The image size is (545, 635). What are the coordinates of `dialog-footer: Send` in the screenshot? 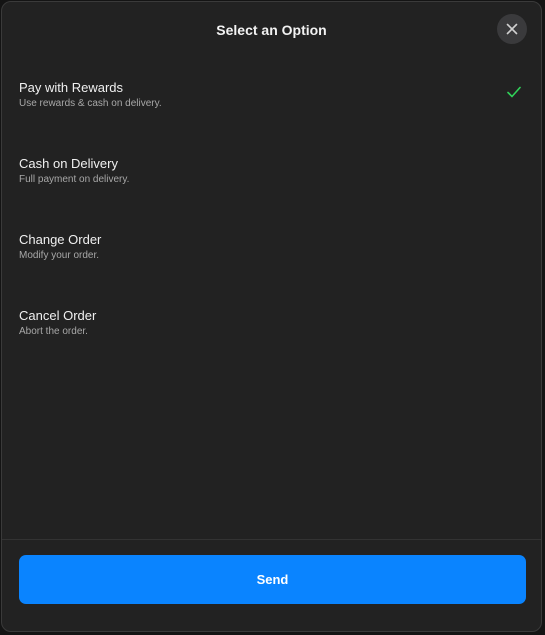 It's located at (271, 585).